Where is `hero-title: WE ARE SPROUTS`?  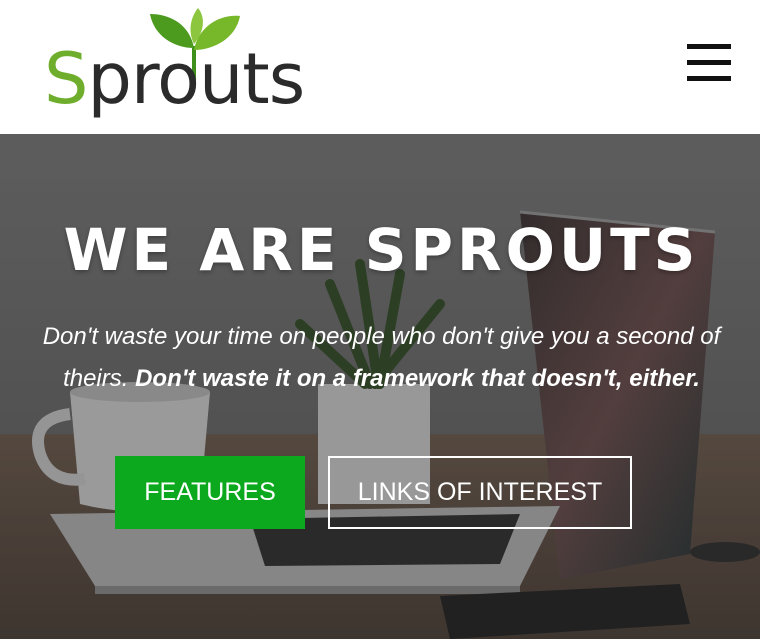
hero-title: WE ARE SPROUTS is located at coordinates (381, 250).